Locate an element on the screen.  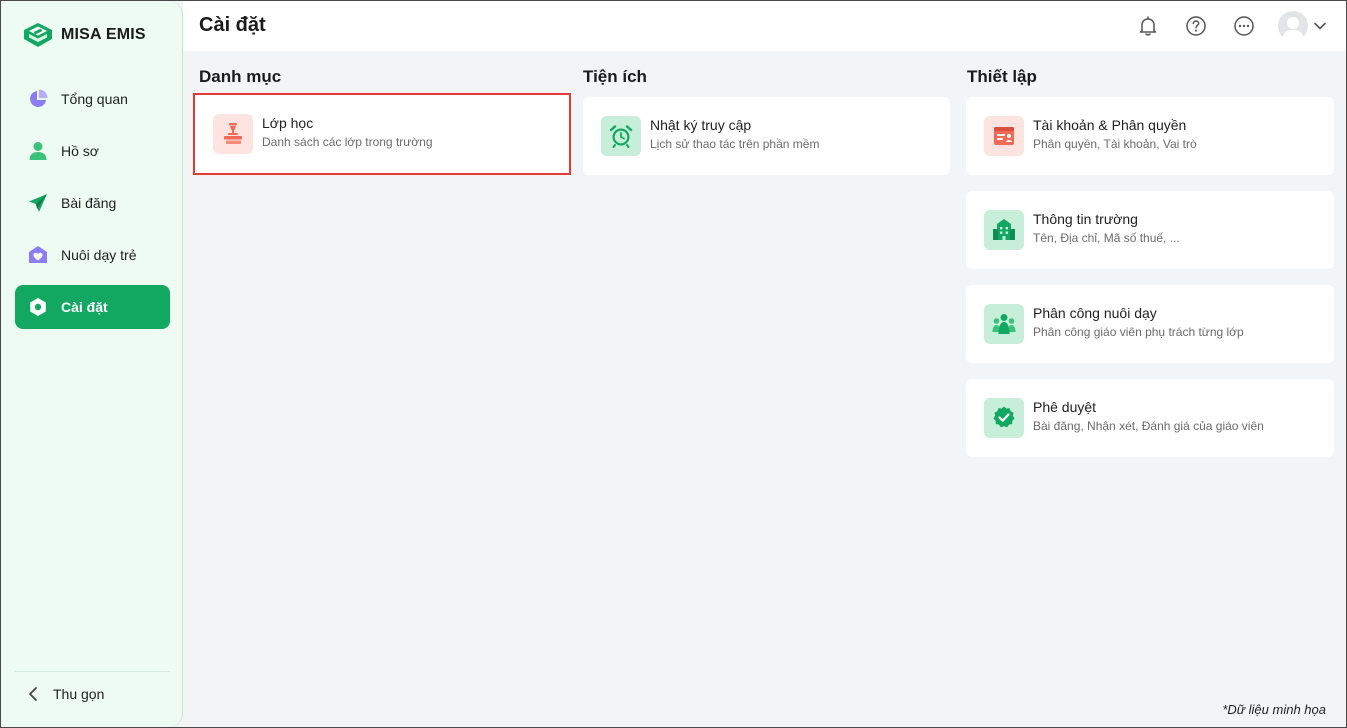
card-title: Lớp học is located at coordinates (288, 123).